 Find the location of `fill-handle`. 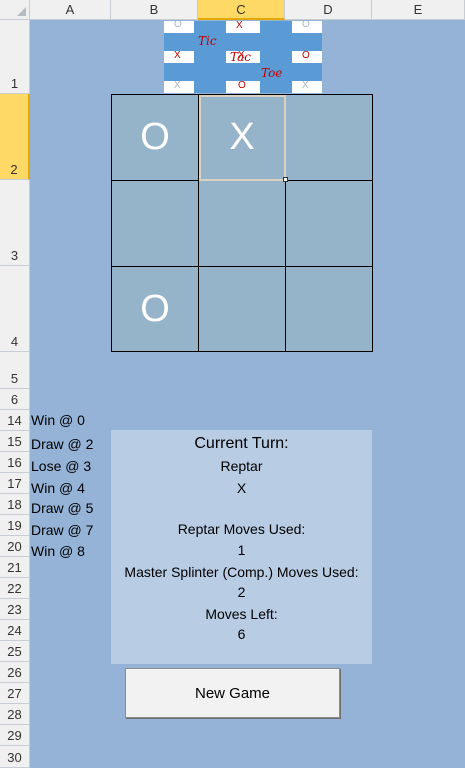

fill-handle is located at coordinates (285, 179).